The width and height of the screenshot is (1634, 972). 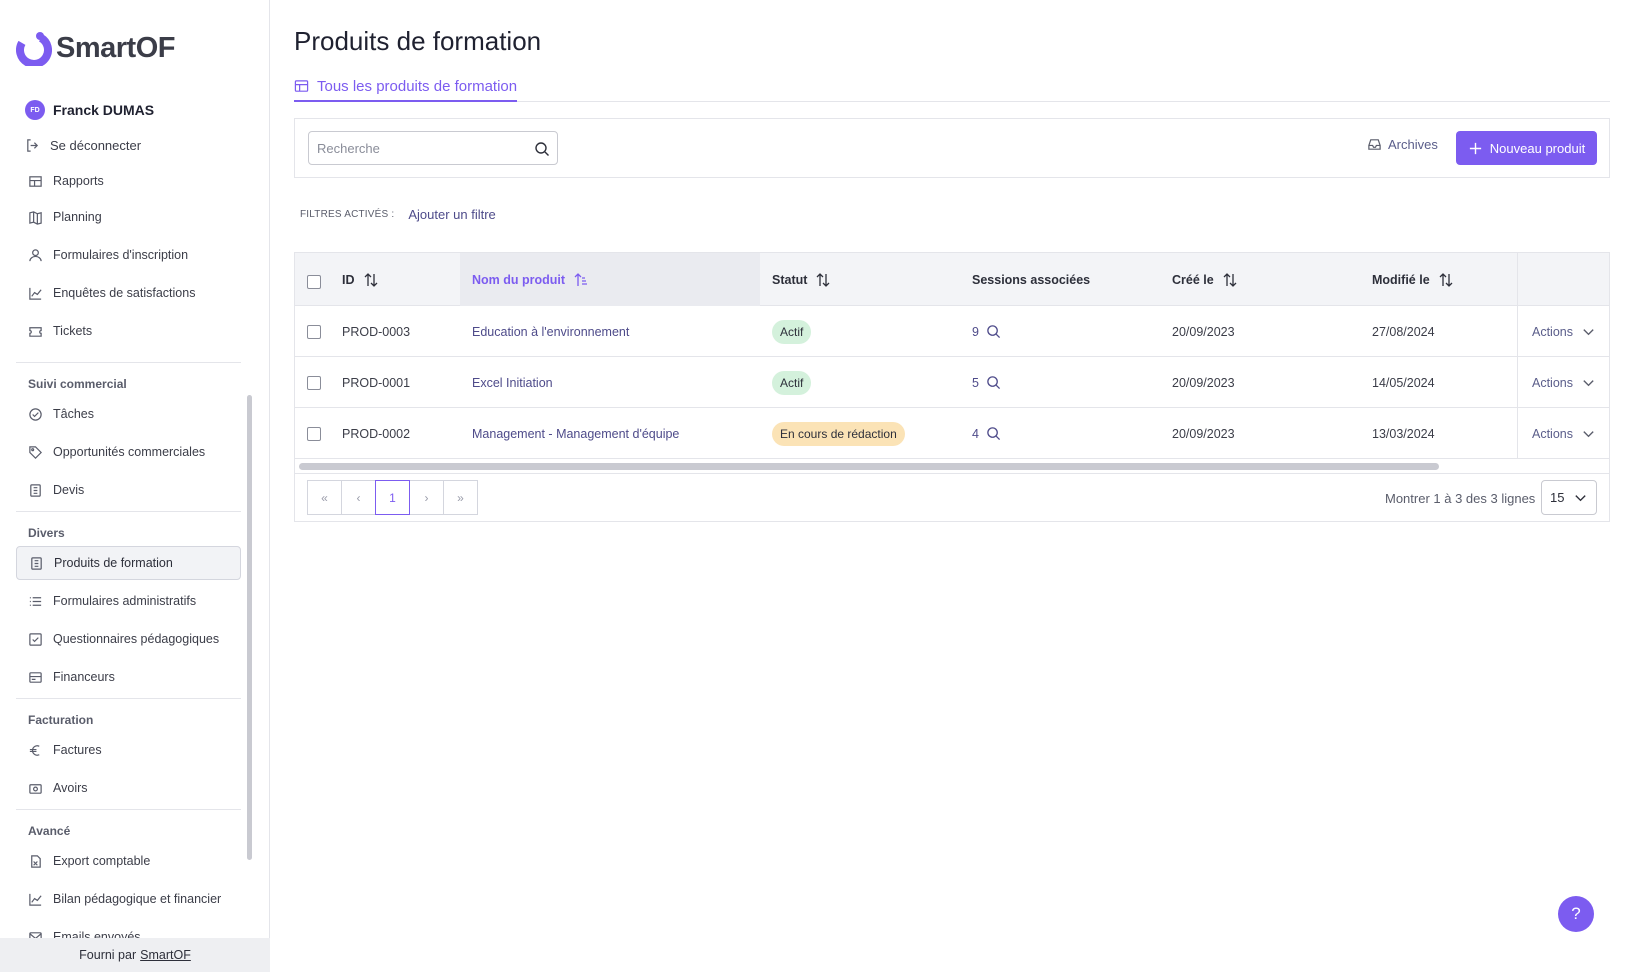 What do you see at coordinates (113, 563) in the screenshot?
I see `sidebar-item-label: Produits de formation` at bounding box center [113, 563].